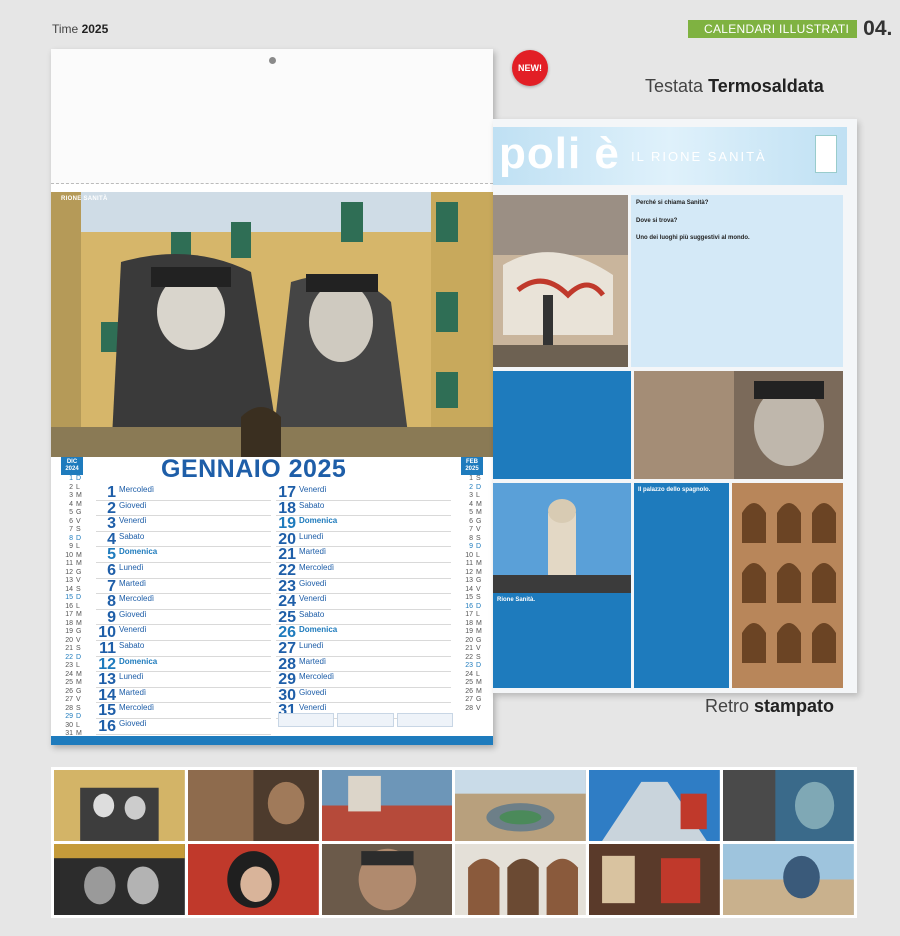 The height and width of the screenshot is (936, 900). Describe the element at coordinates (73, 555) in the screenshot. I see `mini-day: 10 M` at that location.